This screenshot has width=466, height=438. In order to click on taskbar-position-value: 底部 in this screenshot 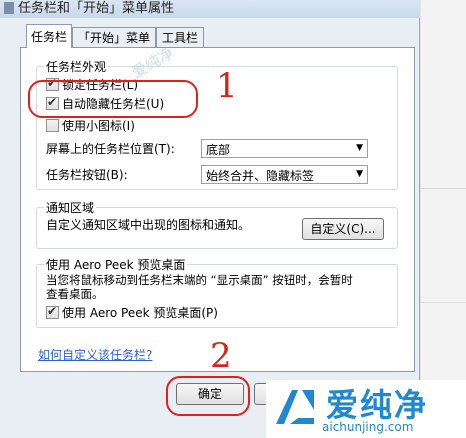, I will do `click(218, 150)`.